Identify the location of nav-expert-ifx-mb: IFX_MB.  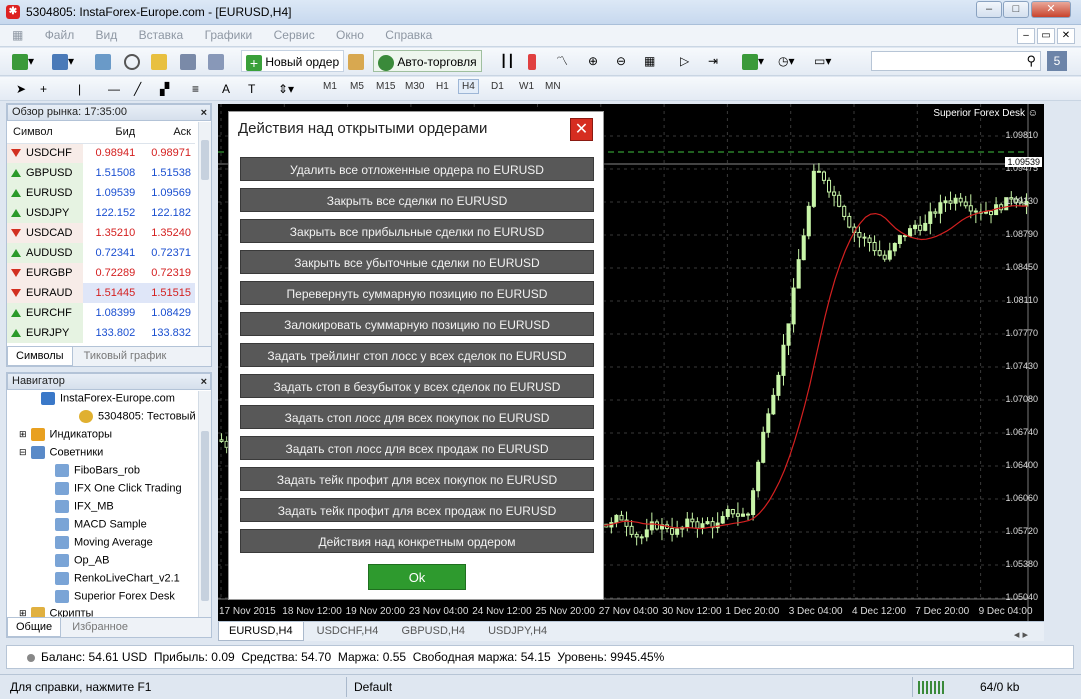
(84, 506).